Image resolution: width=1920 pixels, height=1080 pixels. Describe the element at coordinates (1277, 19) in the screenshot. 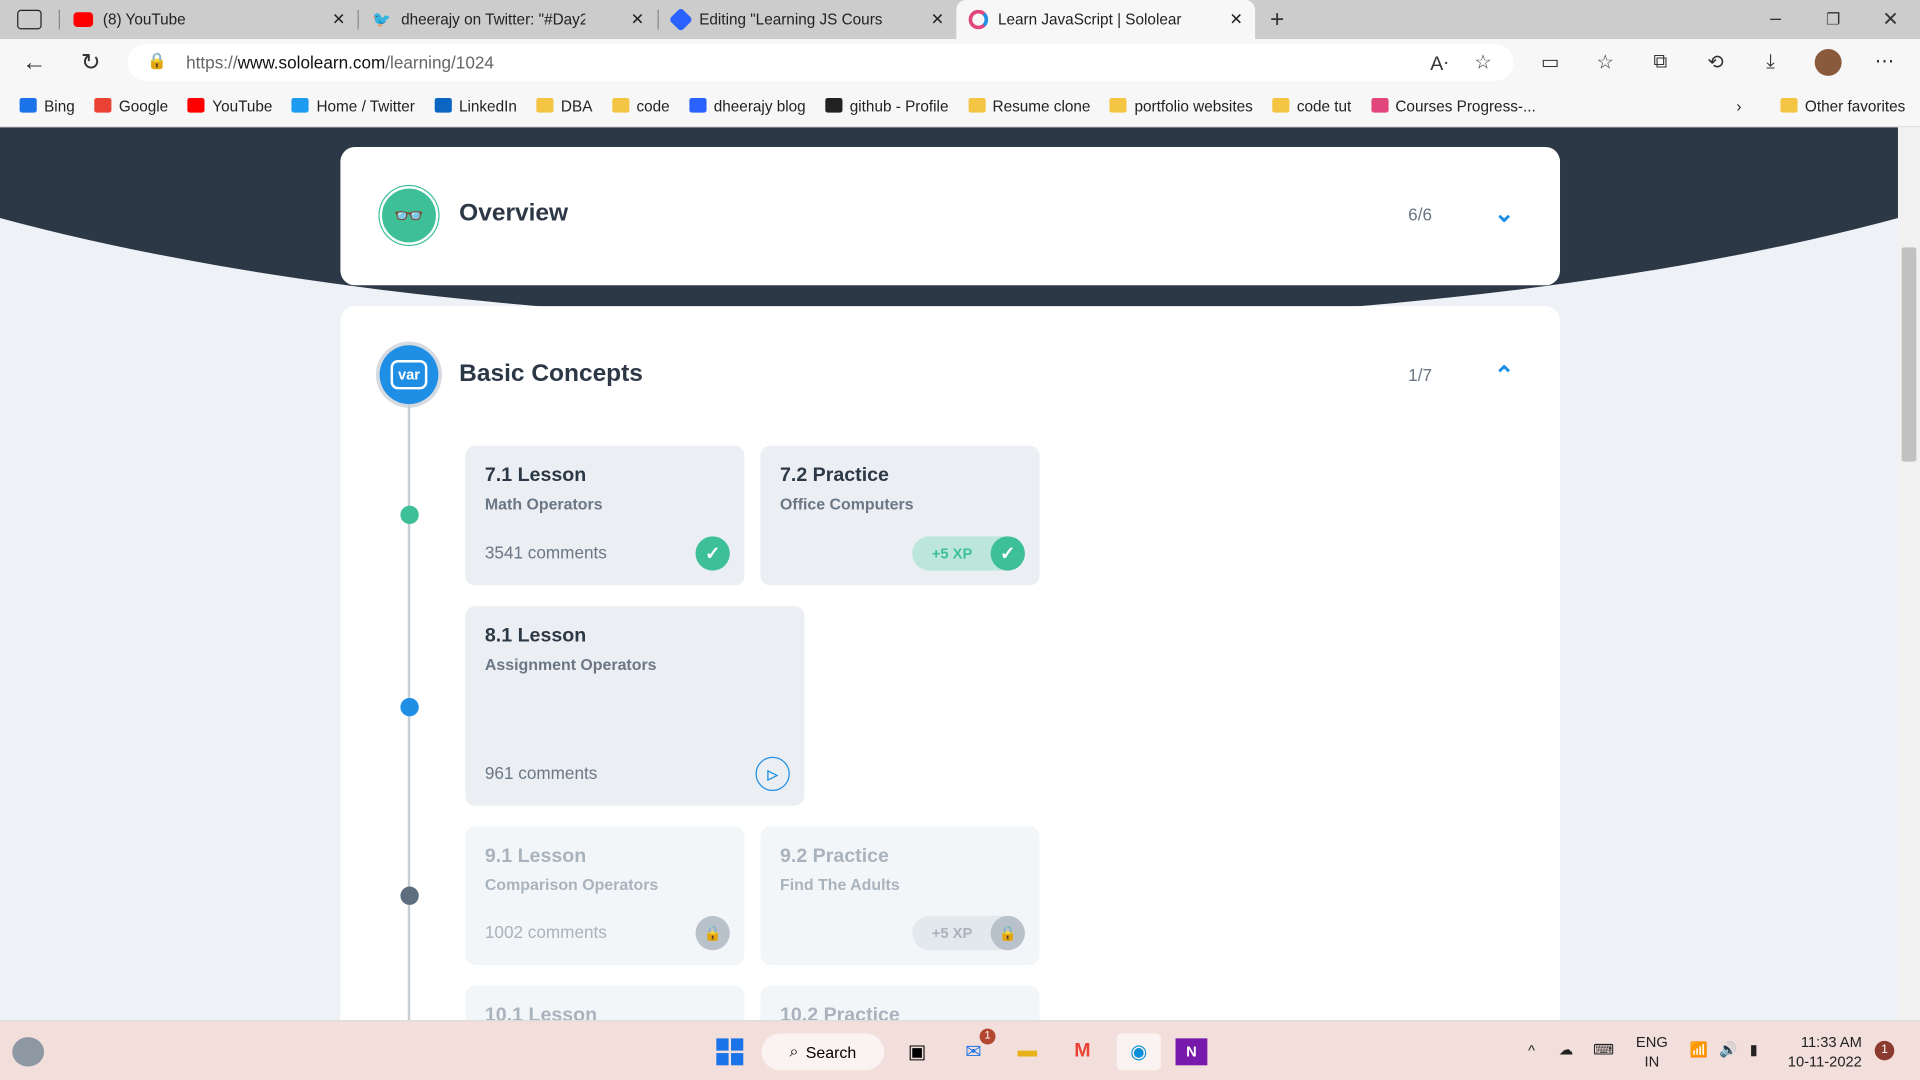

I see `new-tab-icon: +` at that location.